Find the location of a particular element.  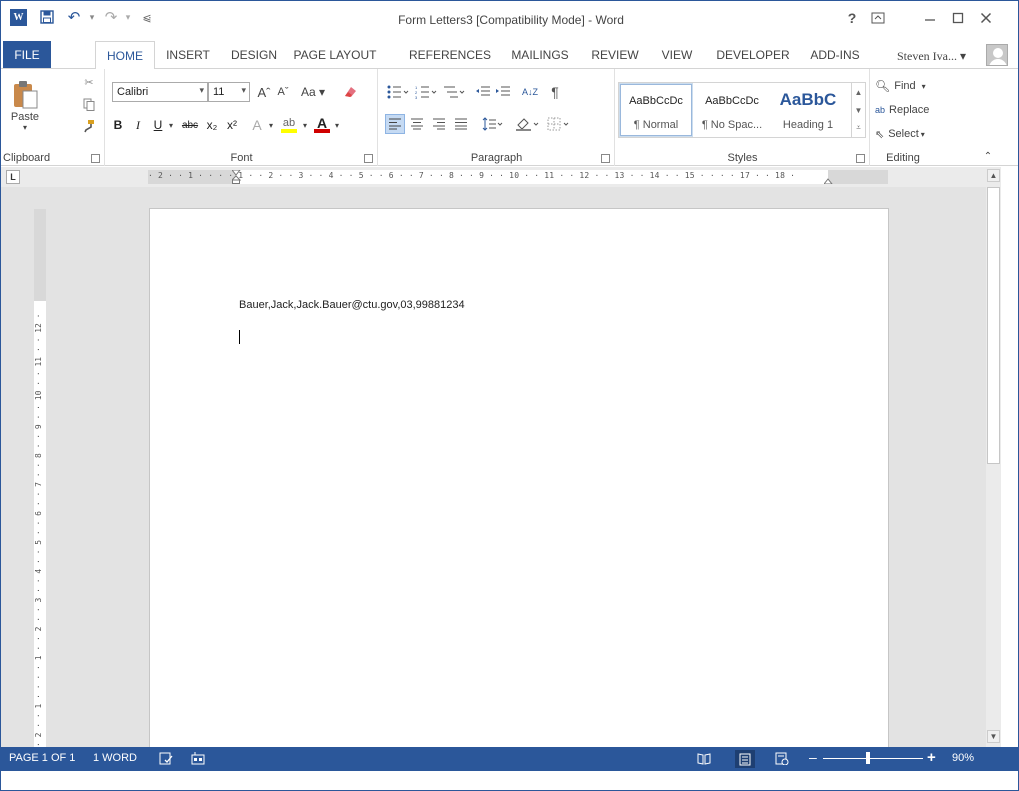

text-effects-dropdown-icon: ▾ is located at coordinates (271, 125).